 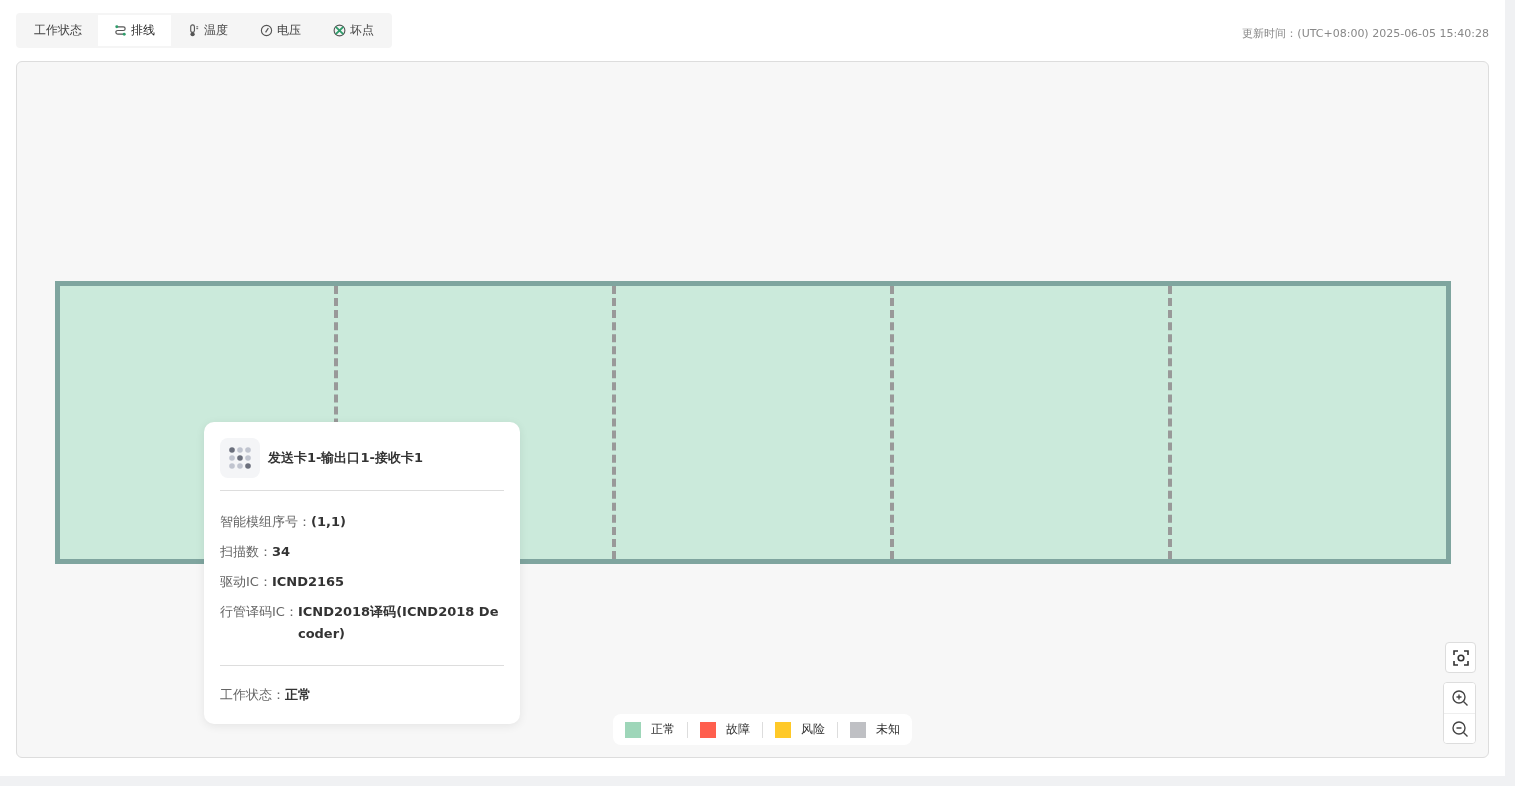 I want to click on legend-label: 未知, so click(x=888, y=729).